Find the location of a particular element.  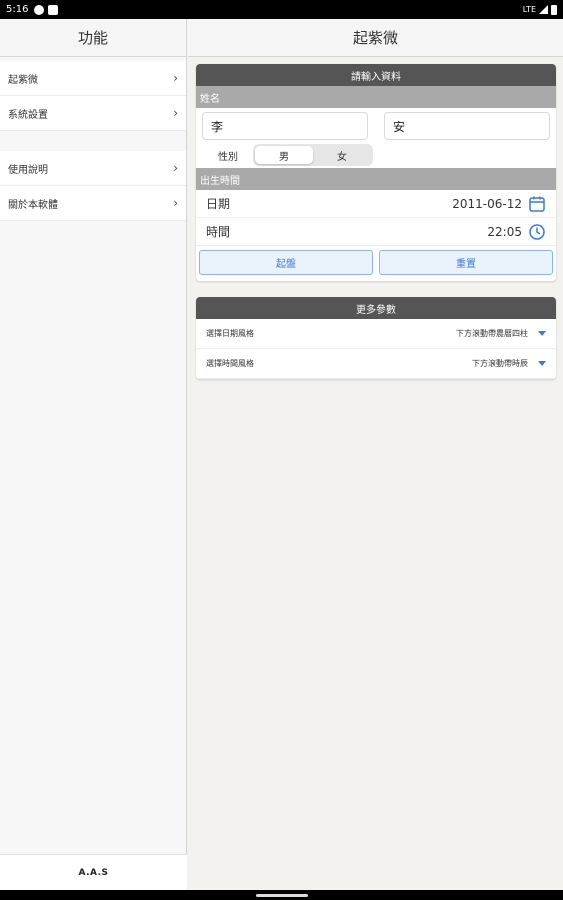

network-type: LTE is located at coordinates (529, 9).